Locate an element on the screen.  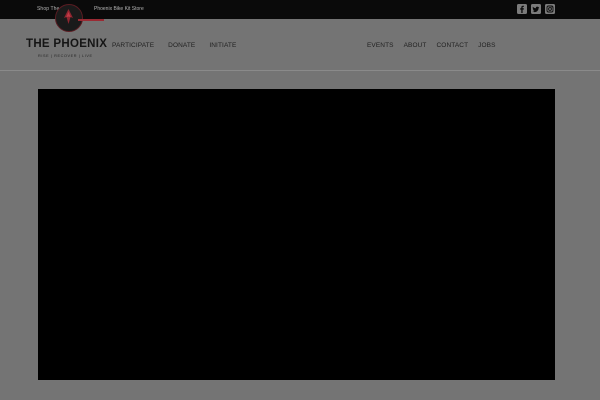
nav-donate: DONATE is located at coordinates (181, 45).